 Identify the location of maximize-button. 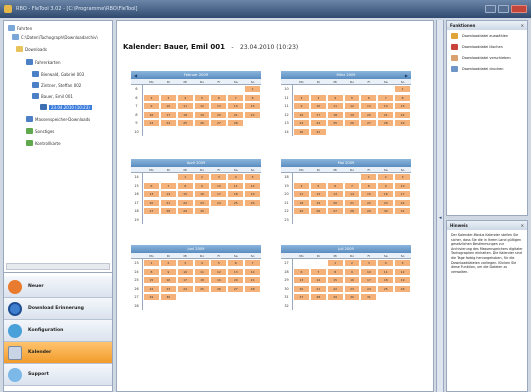
(503, 9).